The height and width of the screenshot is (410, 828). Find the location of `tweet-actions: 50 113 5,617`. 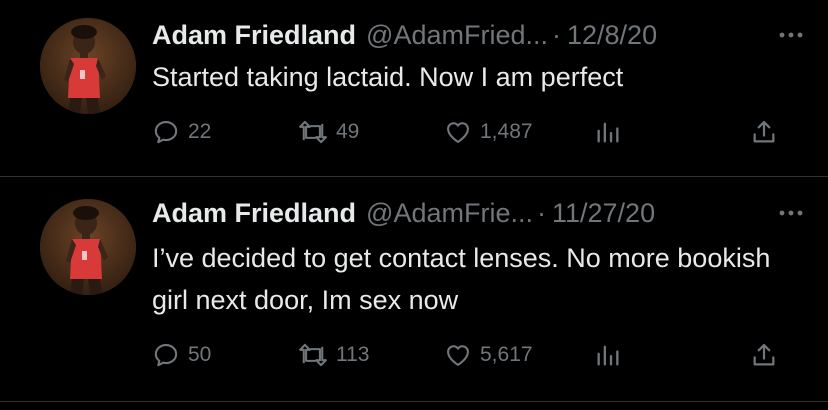

tweet-actions: 50 113 5,617 is located at coordinates (470, 355).